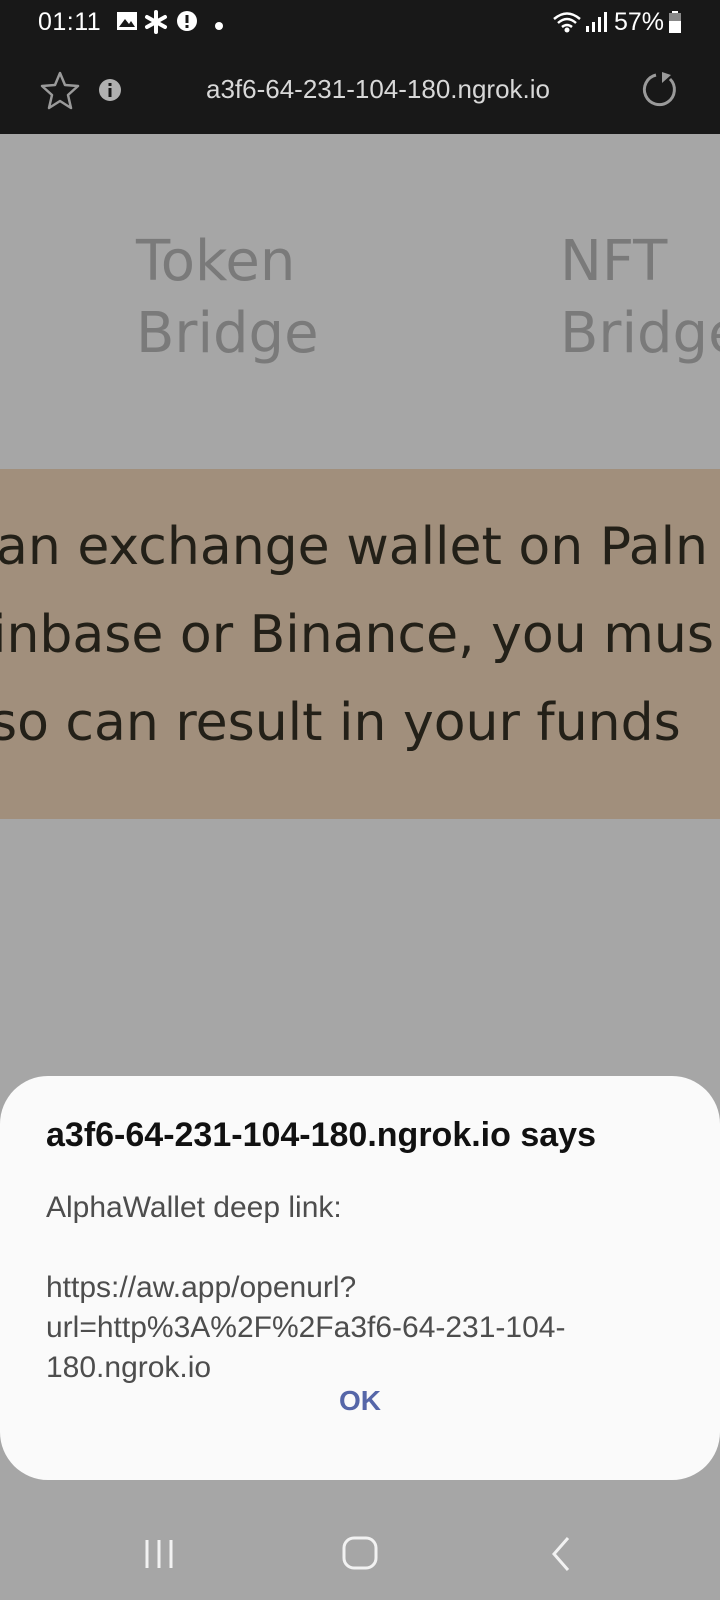 This screenshot has height=1600, width=720. I want to click on browser-toolbar: a3f6-64-231-104-180.ngrok.io, so click(360, 90).